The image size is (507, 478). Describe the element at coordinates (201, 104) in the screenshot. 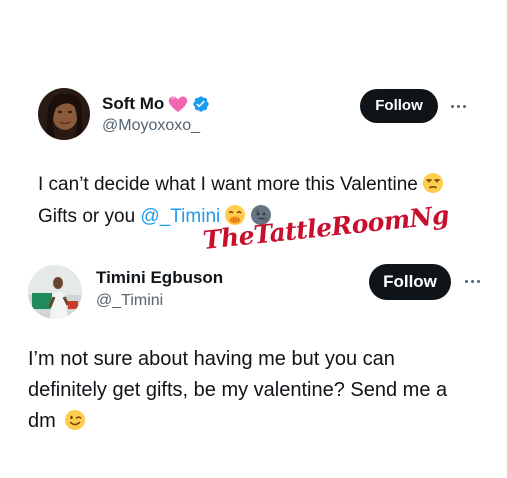

I see `verified-badge-icon` at that location.